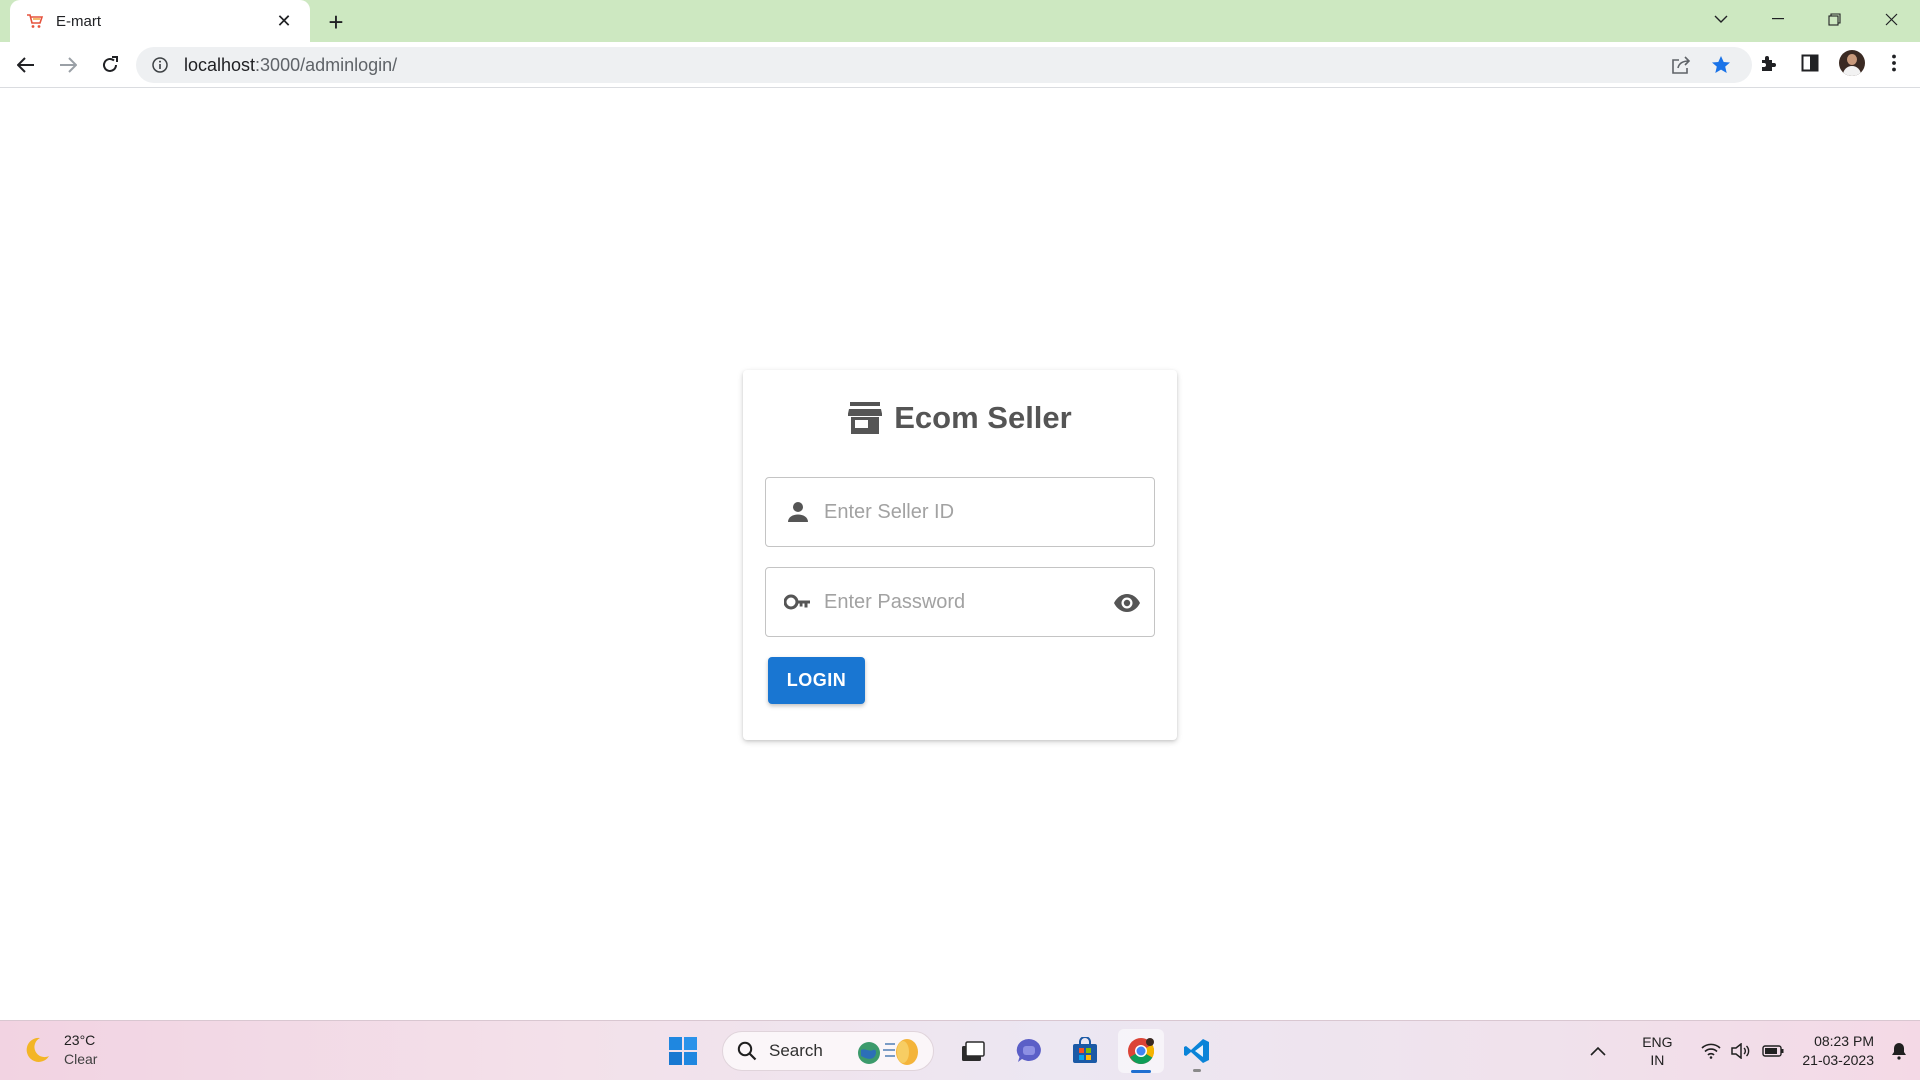 The height and width of the screenshot is (1081, 1920). Describe the element at coordinates (1711, 1051) in the screenshot. I see `wifi-icon` at that location.